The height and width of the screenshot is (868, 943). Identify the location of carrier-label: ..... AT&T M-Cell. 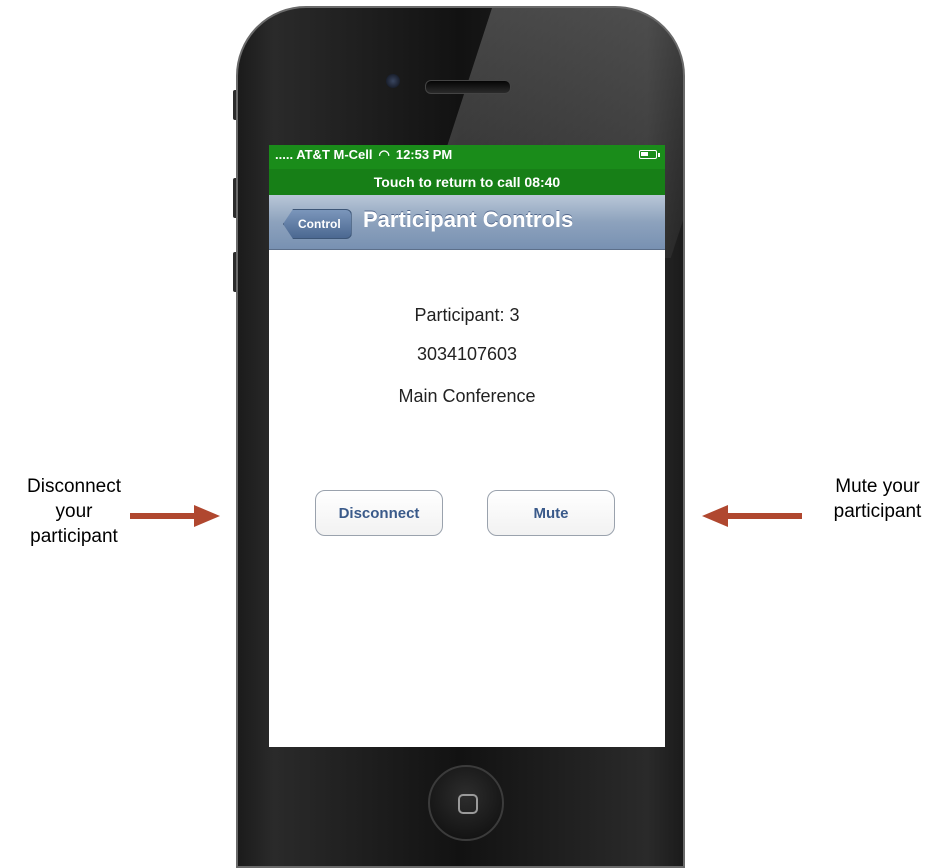
(324, 154).